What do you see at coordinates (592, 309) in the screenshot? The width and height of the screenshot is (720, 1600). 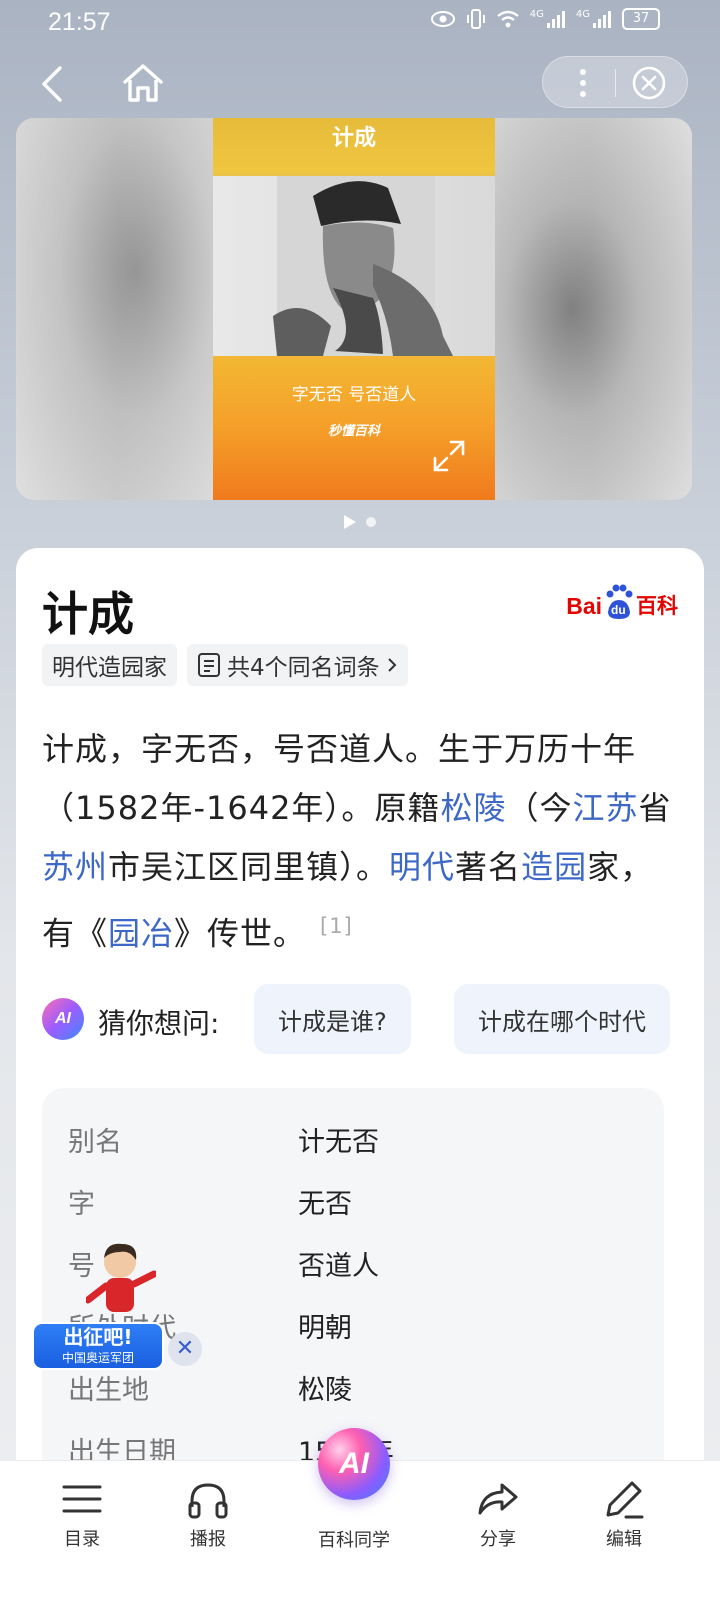 I see `media-blur-right` at bounding box center [592, 309].